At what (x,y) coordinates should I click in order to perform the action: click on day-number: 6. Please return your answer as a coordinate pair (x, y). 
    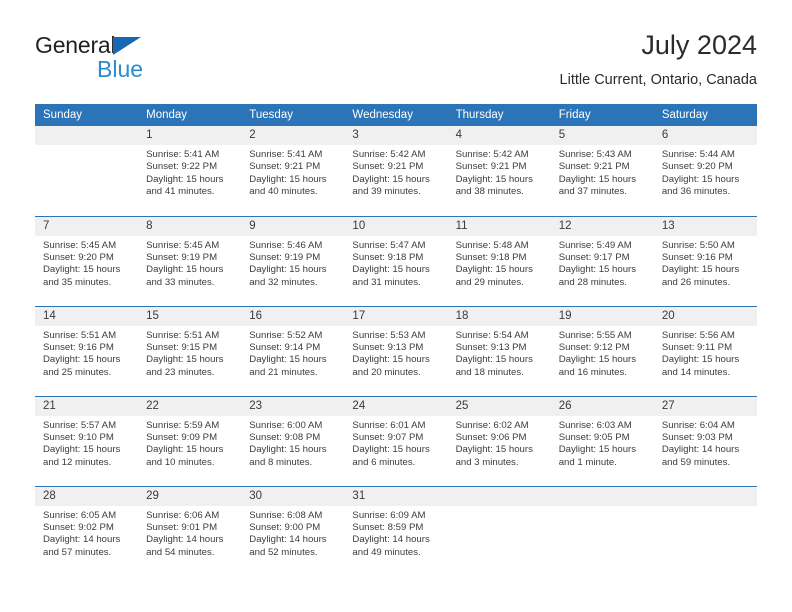
    Looking at the image, I should click on (705, 135).